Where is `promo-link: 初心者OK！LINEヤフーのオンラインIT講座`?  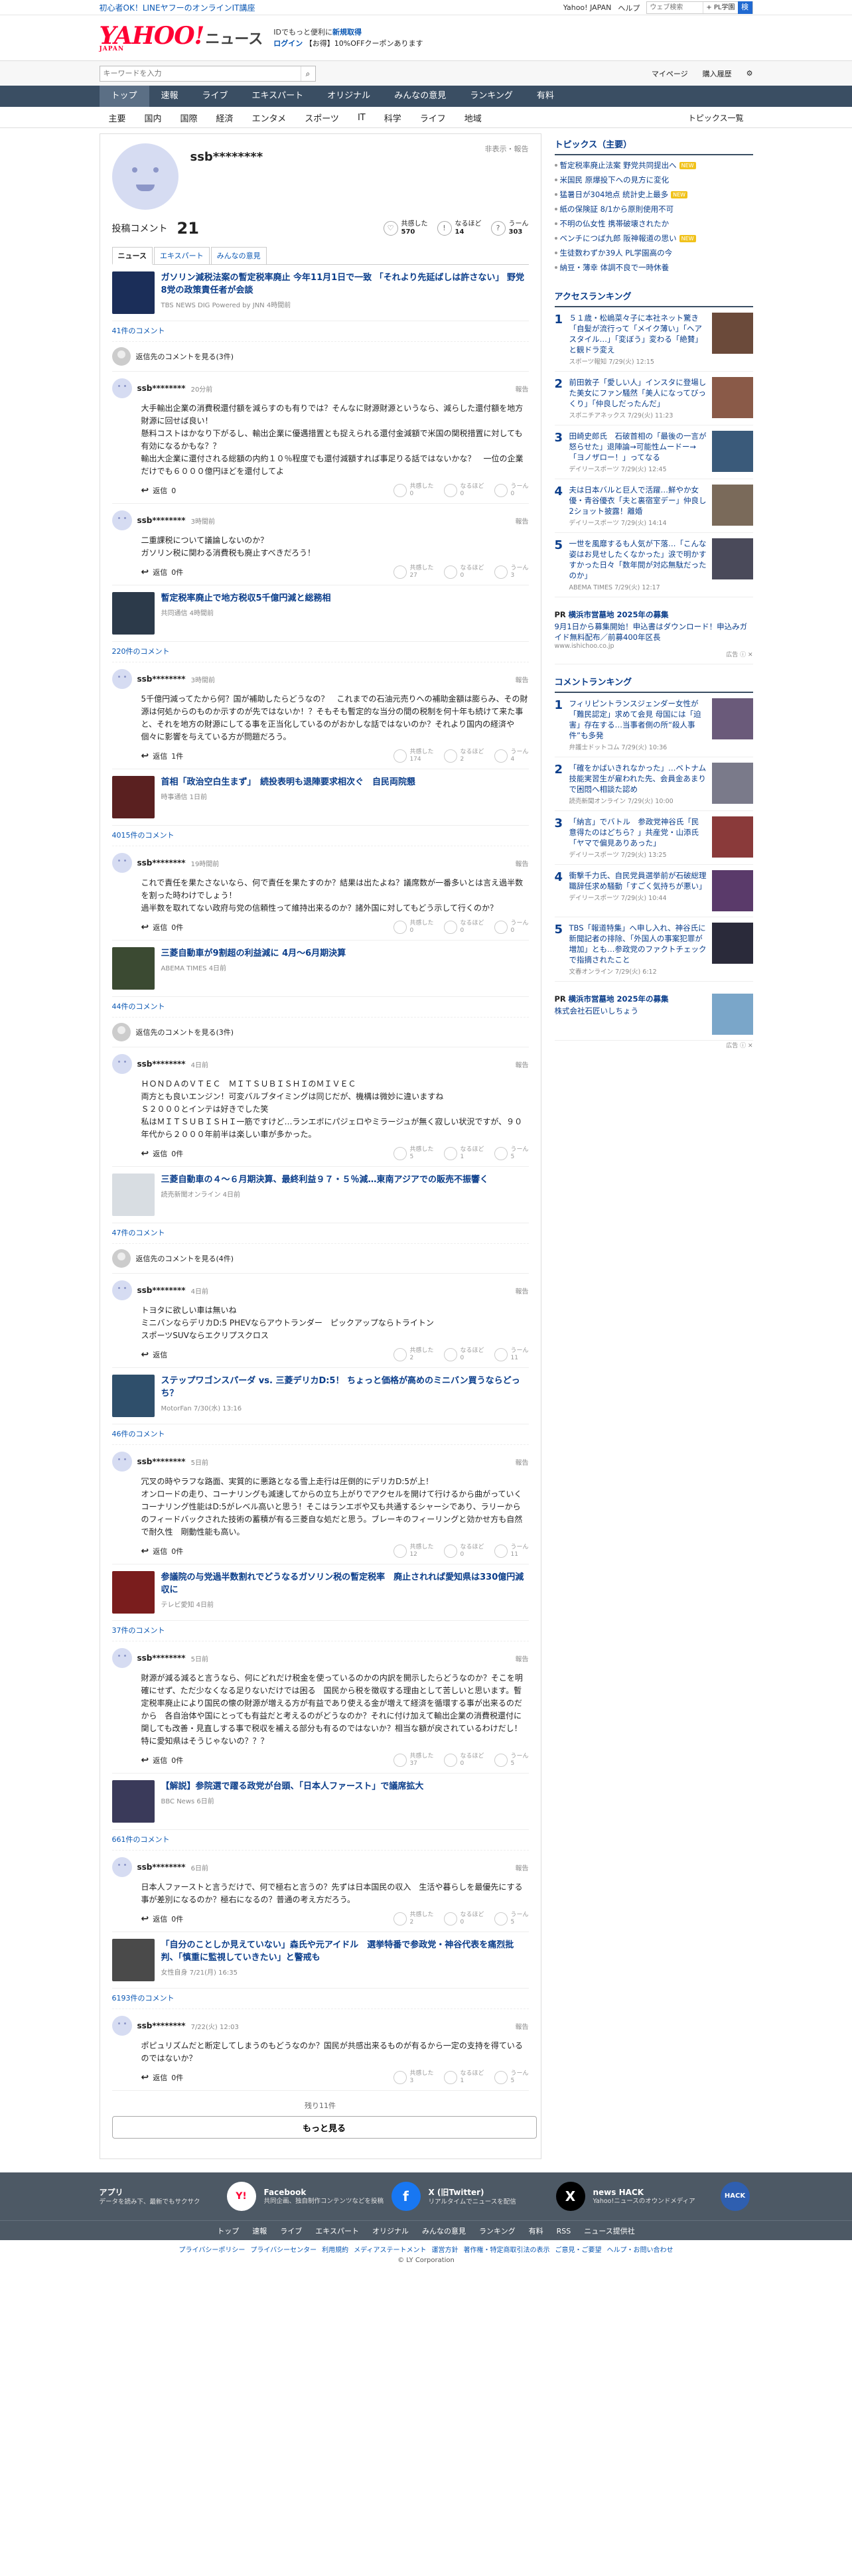 promo-link: 初心者OK！LINEヤフーのオンラインIT講座 is located at coordinates (177, 8).